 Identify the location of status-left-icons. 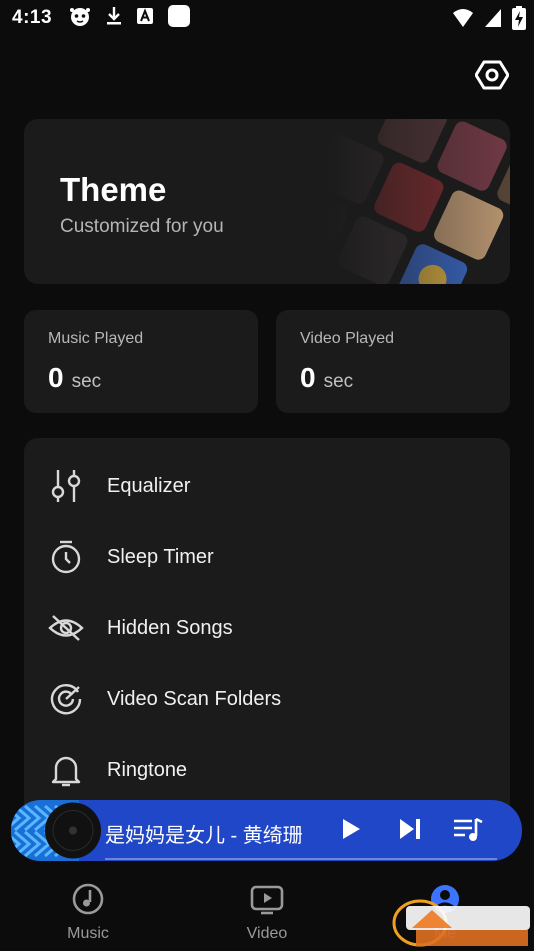
(129, 18).